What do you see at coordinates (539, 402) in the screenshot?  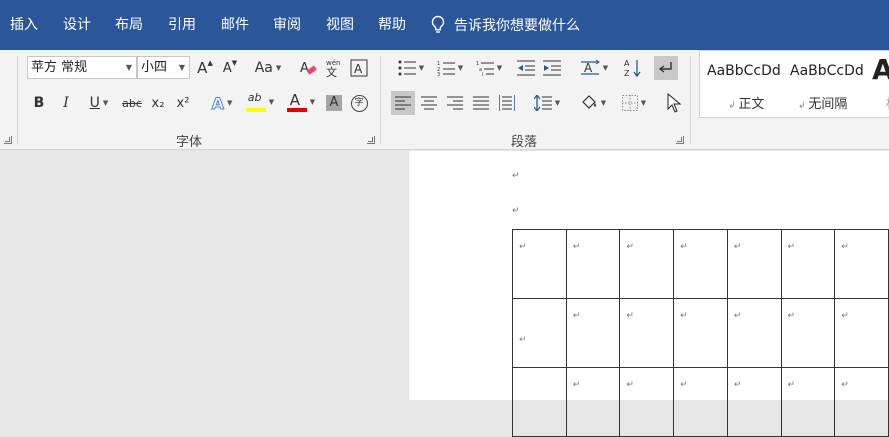 I see `table-cell` at bounding box center [539, 402].